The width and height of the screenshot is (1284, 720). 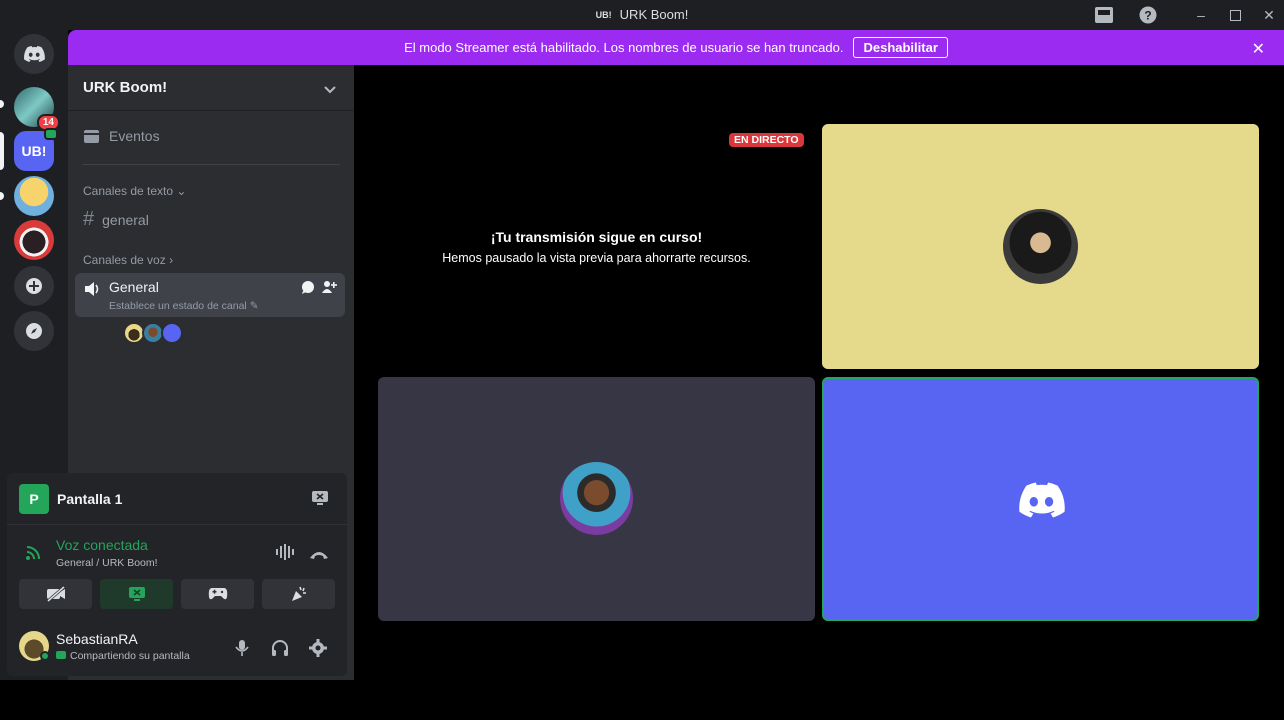 I want to click on camera-off-button, so click(x=55, y=594).